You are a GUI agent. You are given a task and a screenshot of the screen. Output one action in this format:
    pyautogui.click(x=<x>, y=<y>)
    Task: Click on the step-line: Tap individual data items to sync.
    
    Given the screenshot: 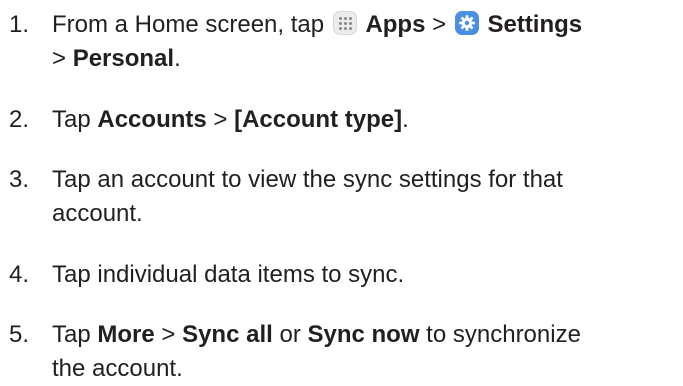 What is the action you would take?
    pyautogui.click(x=228, y=274)
    